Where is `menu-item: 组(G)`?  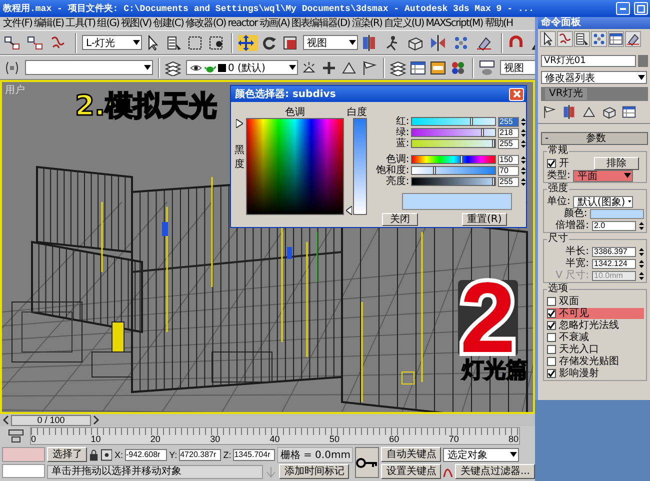
menu-item: 组(G) is located at coordinates (108, 24).